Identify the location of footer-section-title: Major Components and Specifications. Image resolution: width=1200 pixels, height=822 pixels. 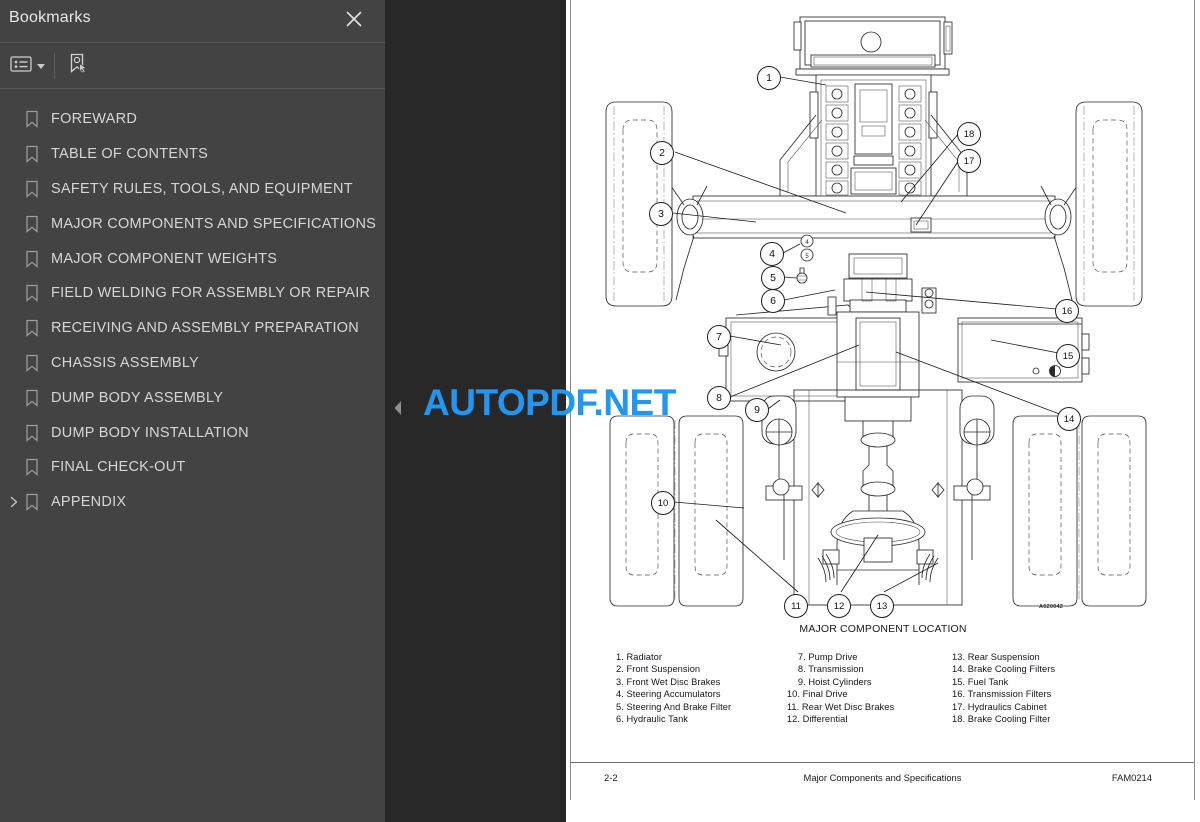
(882, 777).